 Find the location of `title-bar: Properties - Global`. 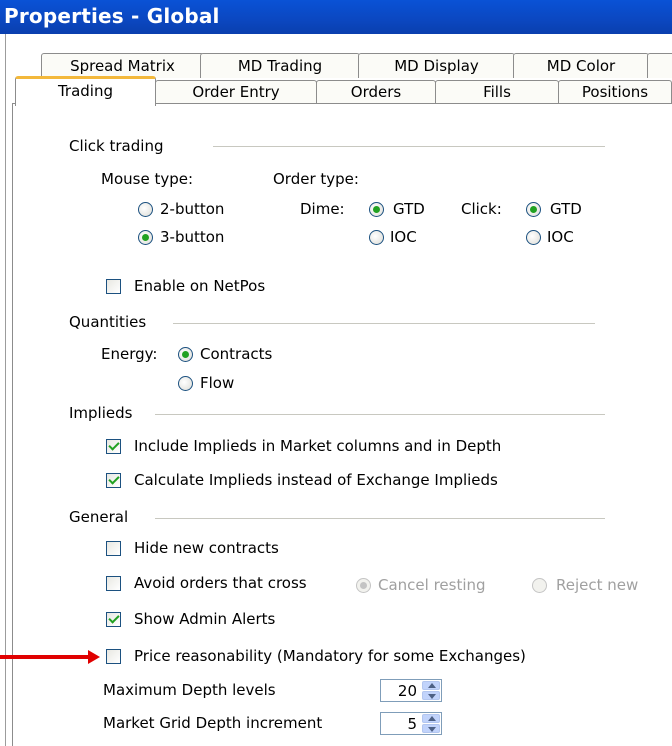

title-bar: Properties - Global is located at coordinates (336, 17).